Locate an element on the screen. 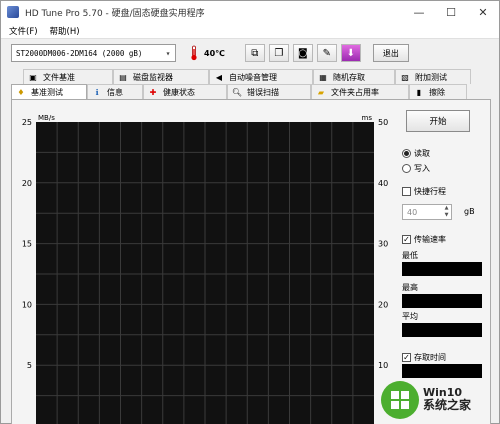 Image resolution: width=500 pixels, height=424 pixels. camera-icon: ◙ is located at coordinates (302, 53).